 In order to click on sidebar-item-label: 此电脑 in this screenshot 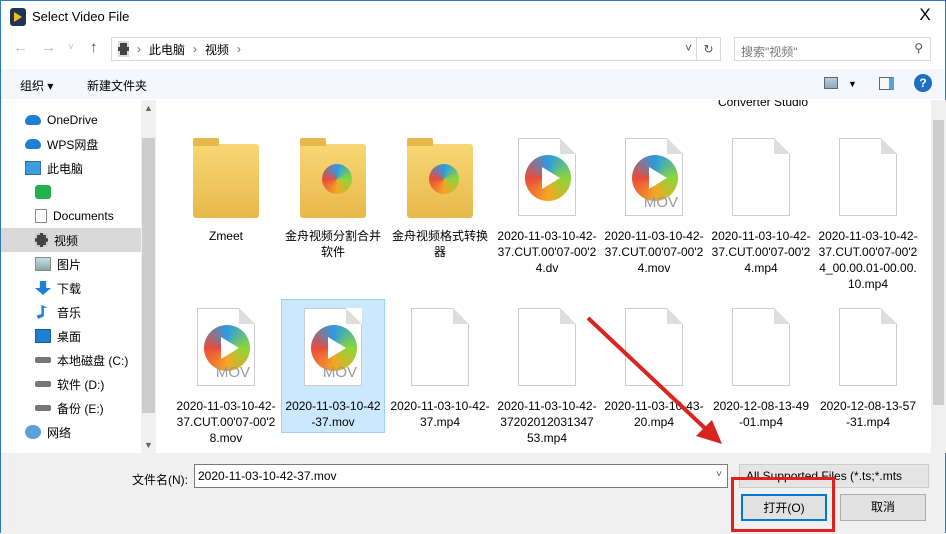, I will do `click(65, 168)`.